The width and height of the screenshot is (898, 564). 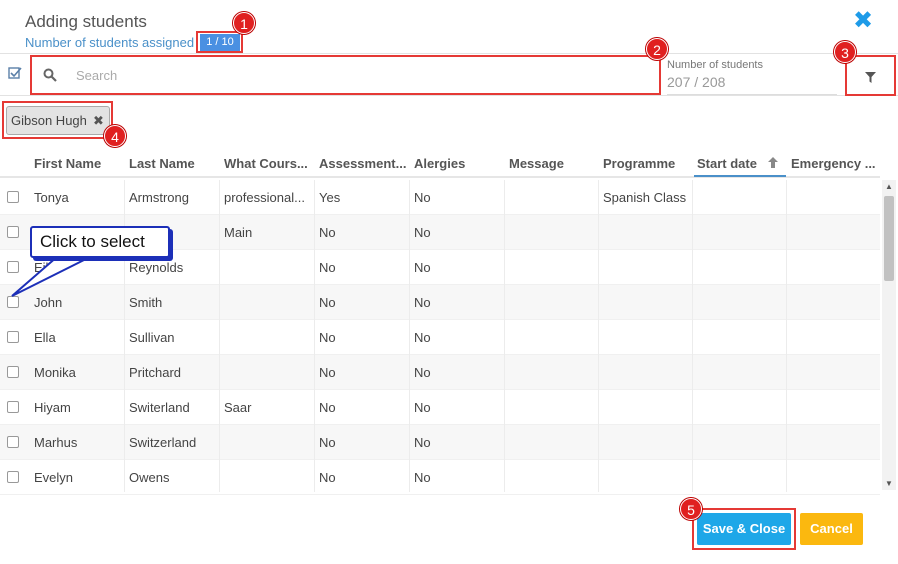 I want to click on callout-pointer, so click(x=52, y=276).